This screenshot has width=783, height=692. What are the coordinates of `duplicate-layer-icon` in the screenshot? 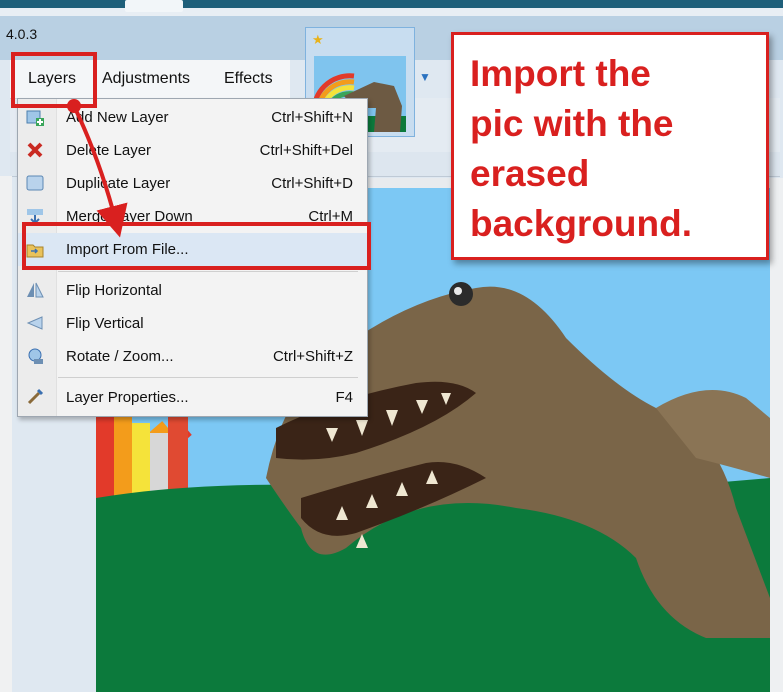 It's located at (35, 183).